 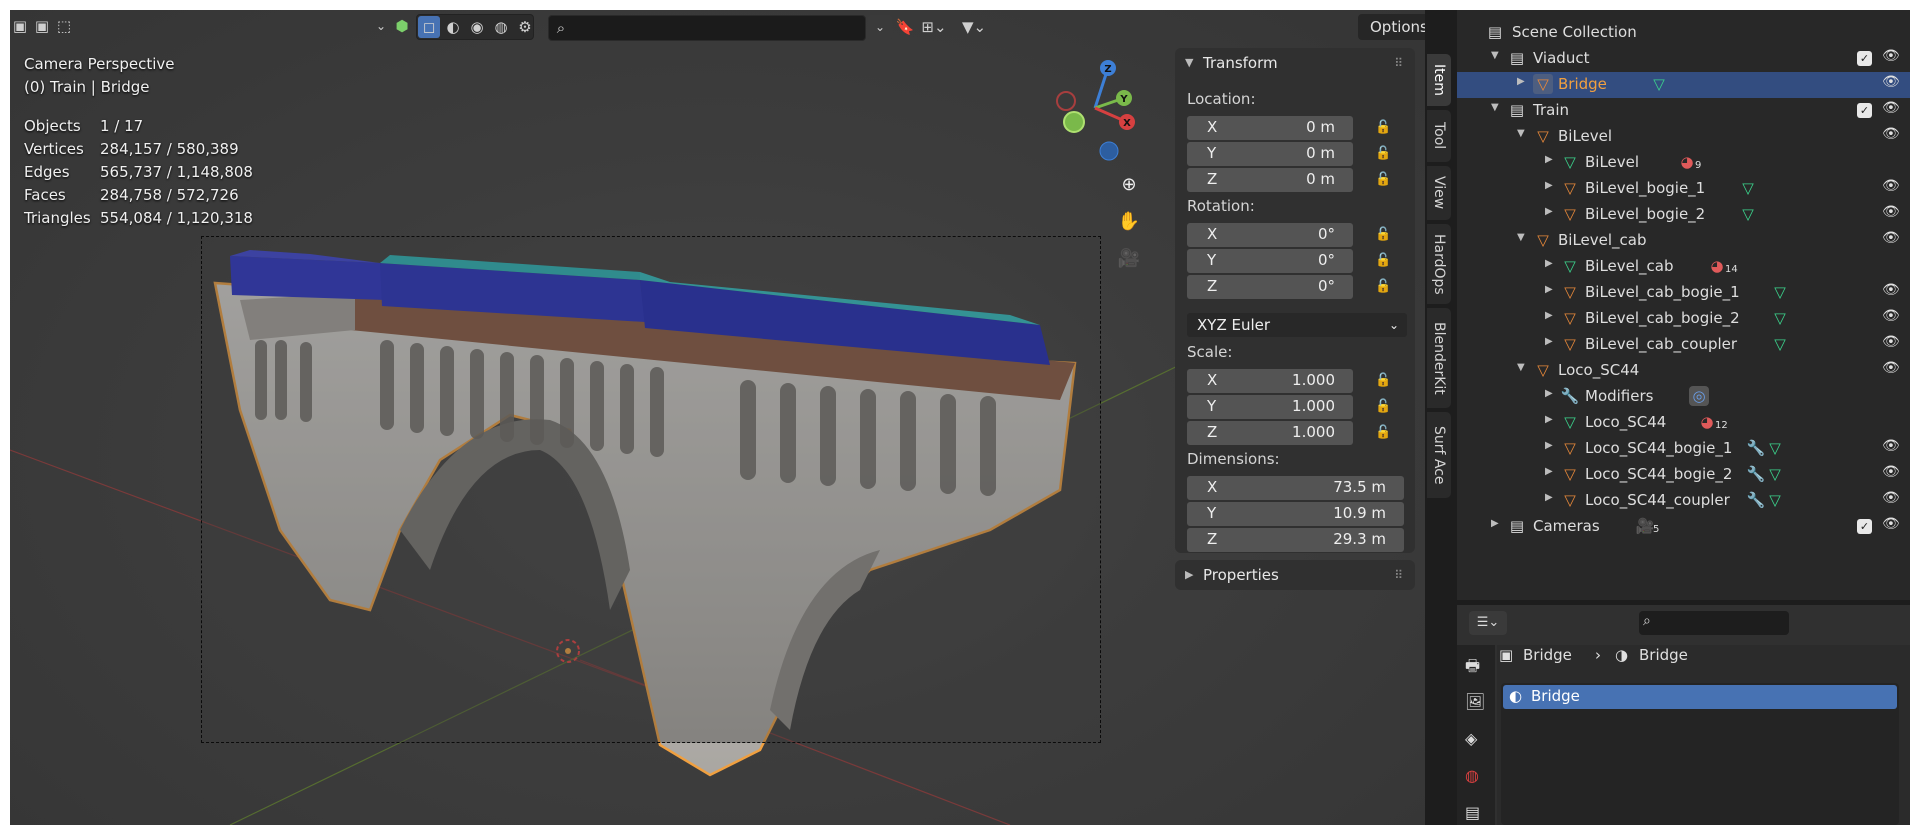 I want to click on outliner-root: ▤ Scene Collection, so click(x=1683, y=33).